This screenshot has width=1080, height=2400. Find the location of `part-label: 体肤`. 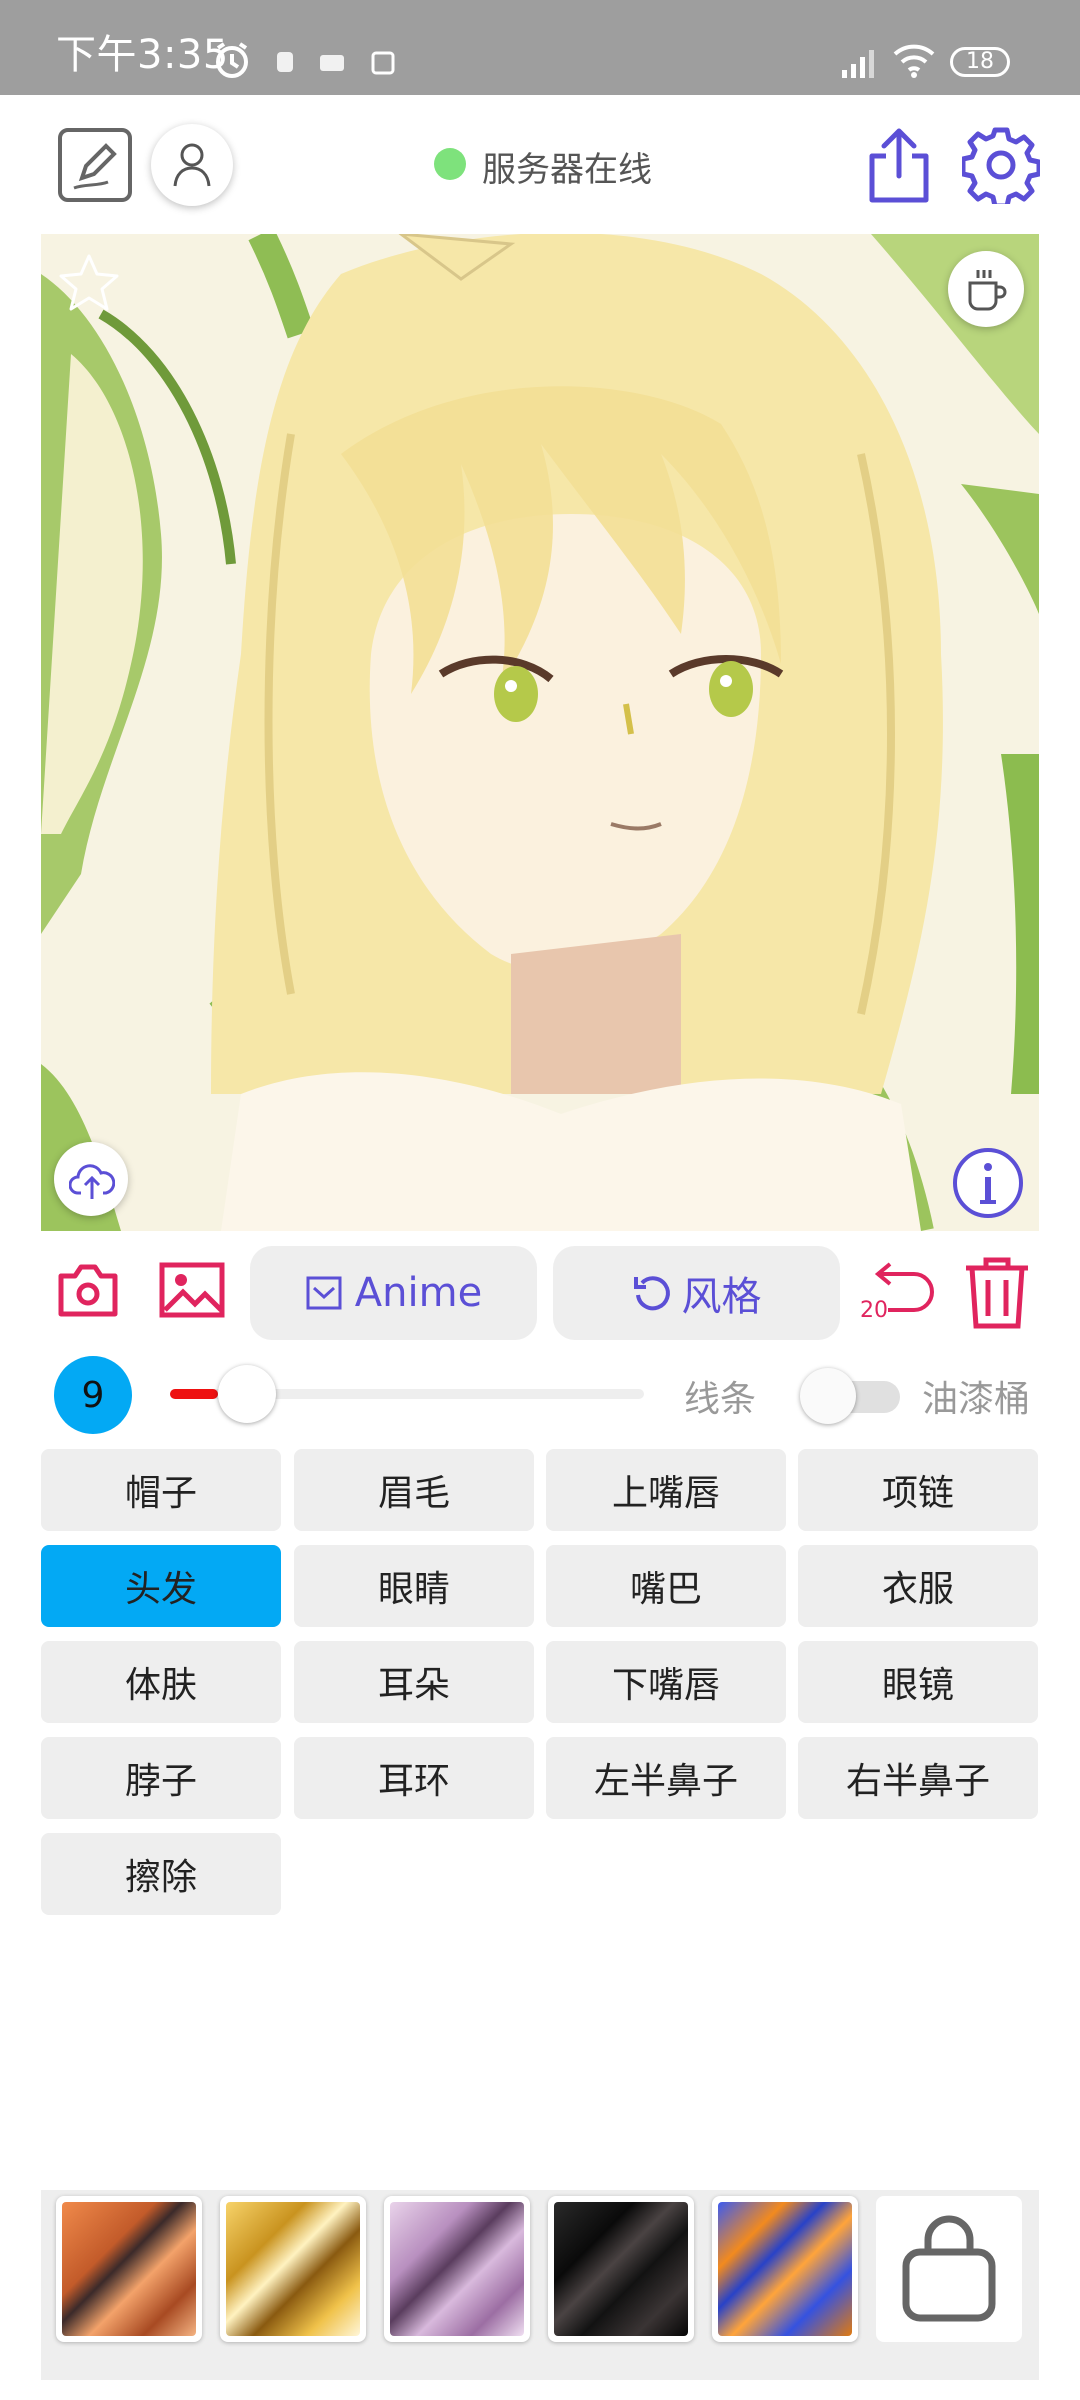

part-label: 体肤 is located at coordinates (160, 1685).